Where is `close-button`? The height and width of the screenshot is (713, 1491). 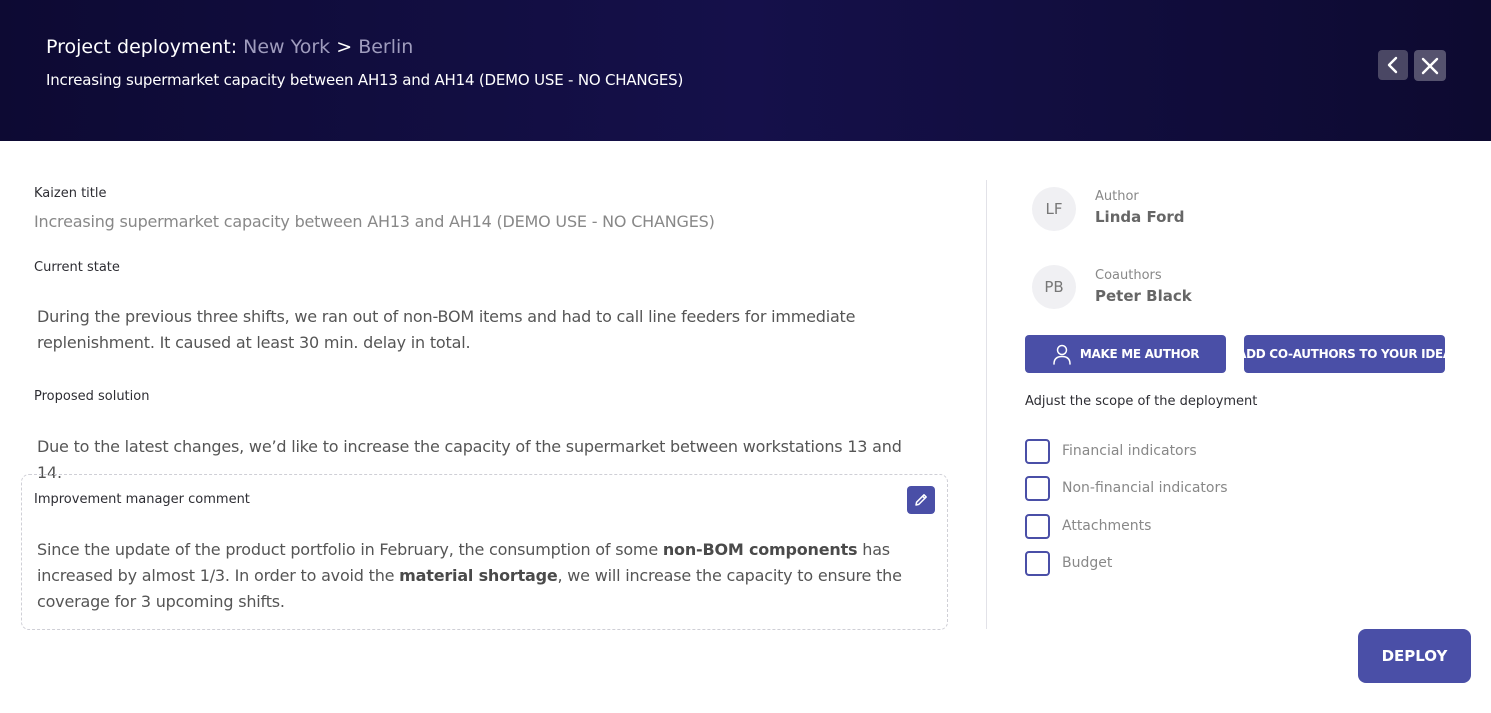 close-button is located at coordinates (1430, 65).